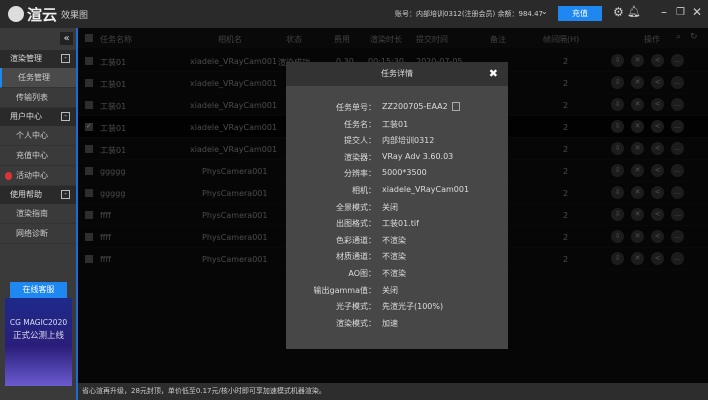 This screenshot has width=708, height=400. I want to click on sidebar-group-help: 使用帮助 -, so click(38, 195).